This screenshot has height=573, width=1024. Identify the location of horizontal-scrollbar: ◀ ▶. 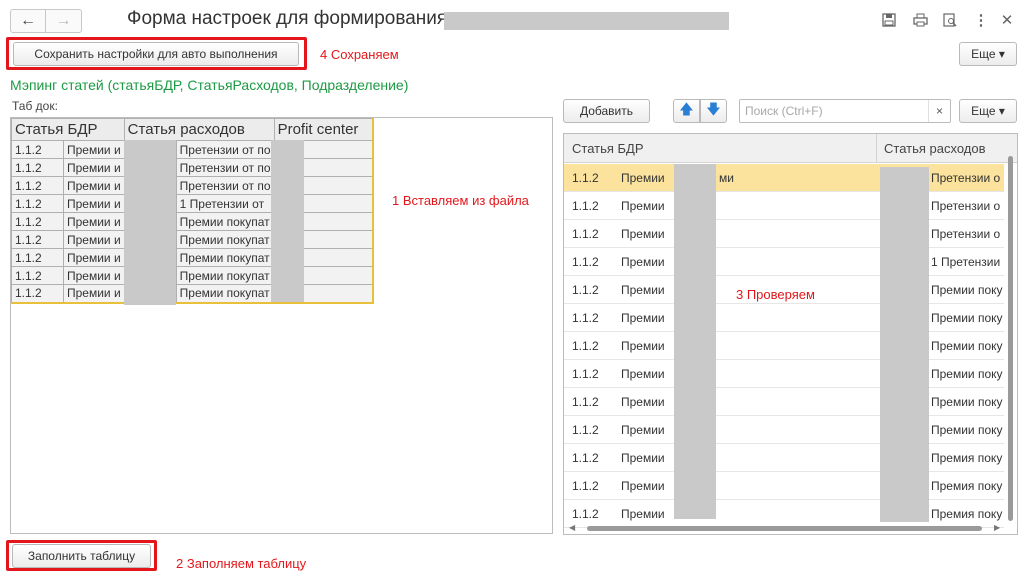
(790, 527).